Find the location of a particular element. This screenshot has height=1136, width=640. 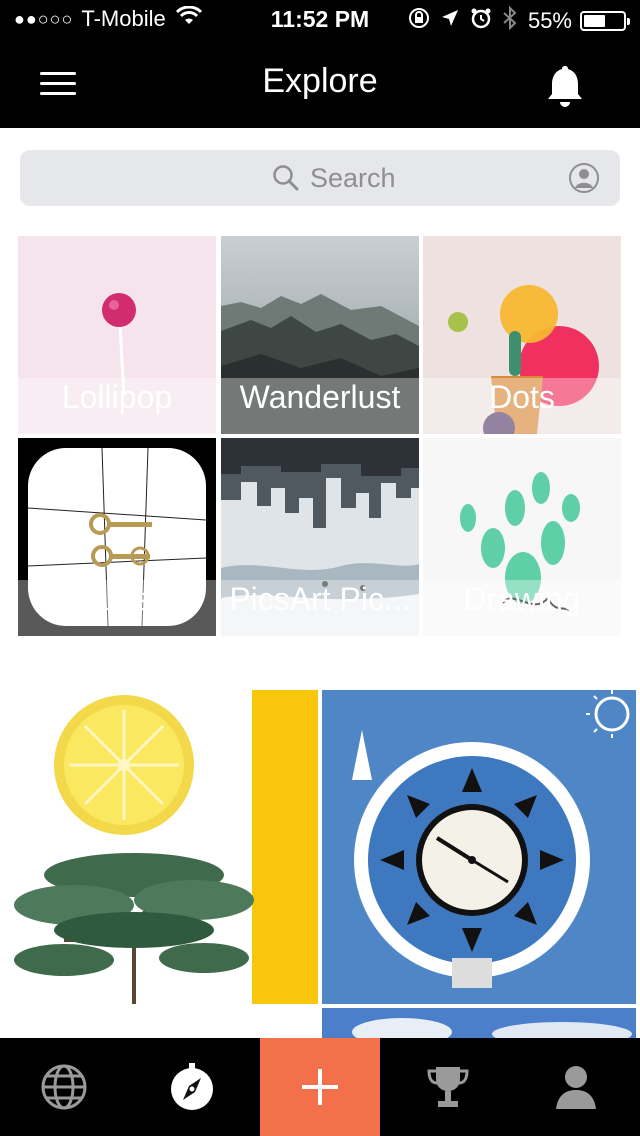

category-label: Wanderlust is located at coordinates (320, 397).